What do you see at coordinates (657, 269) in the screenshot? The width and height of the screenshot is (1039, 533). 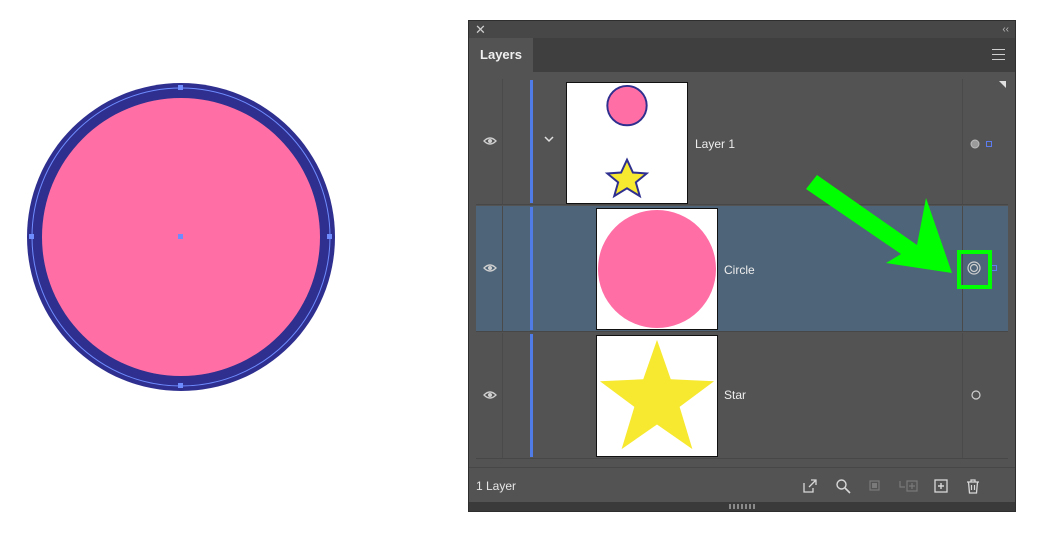 I see `circle-thumbnail` at bounding box center [657, 269].